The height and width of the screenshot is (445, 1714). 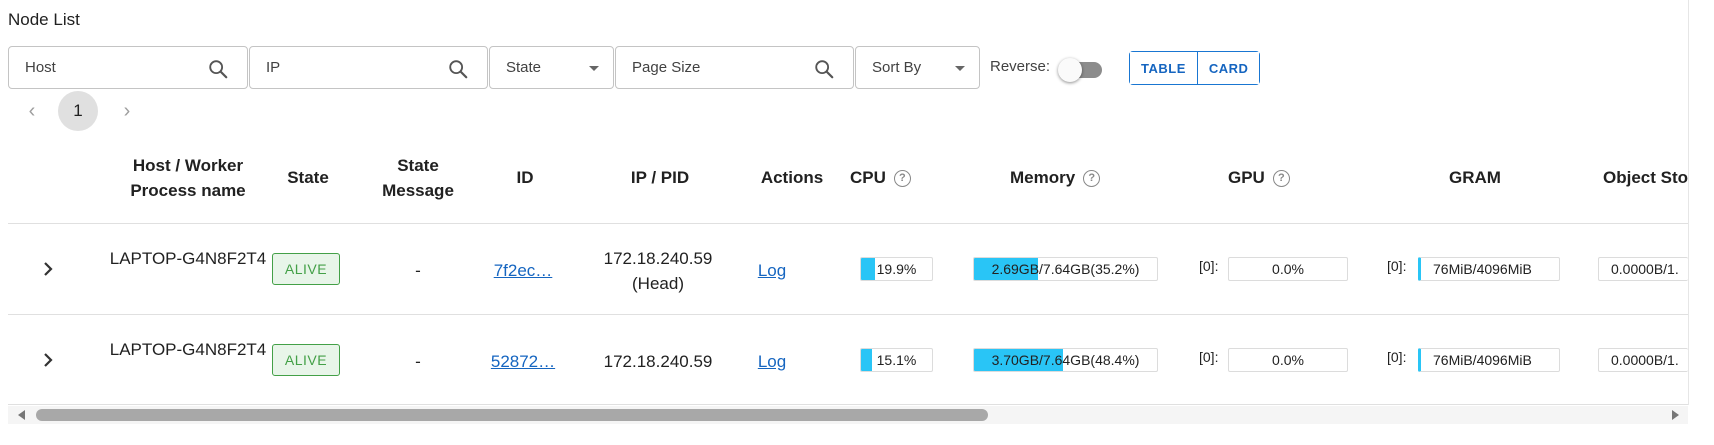 I want to click on row-2-gram-bar: 76MiB/4096MiB, so click(x=1489, y=360).